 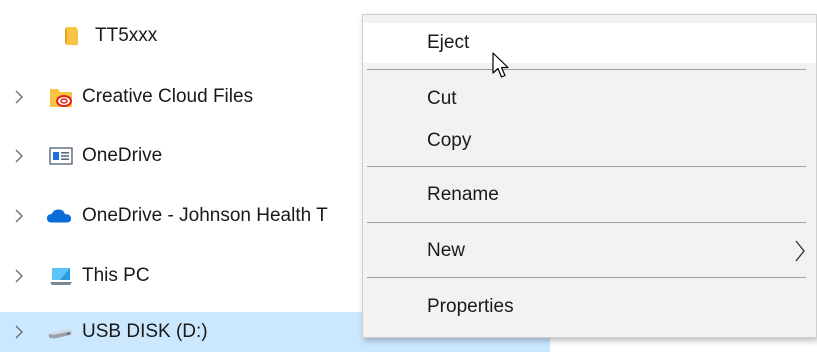 I want to click on menu-item-label: Rename, so click(x=463, y=194).